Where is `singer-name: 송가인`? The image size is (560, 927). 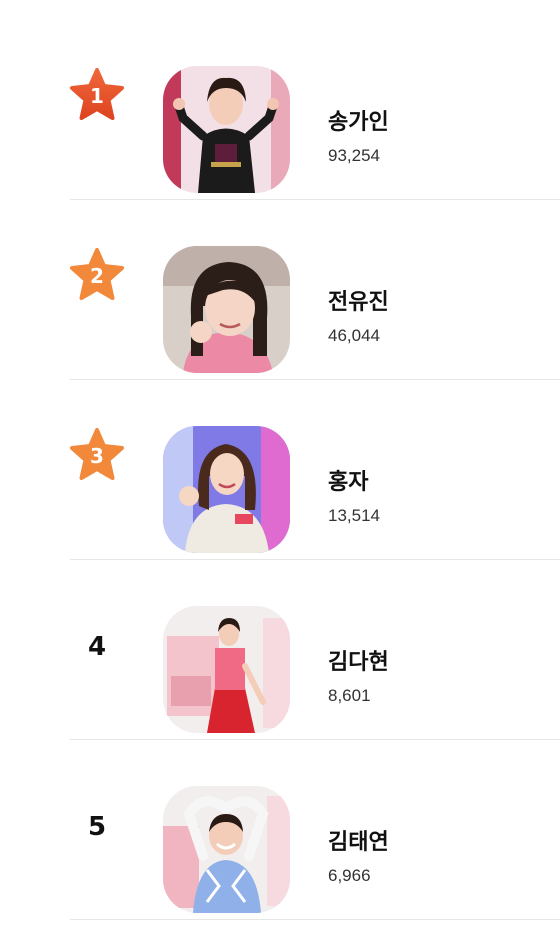
singer-name: 송가인 is located at coordinates (358, 122).